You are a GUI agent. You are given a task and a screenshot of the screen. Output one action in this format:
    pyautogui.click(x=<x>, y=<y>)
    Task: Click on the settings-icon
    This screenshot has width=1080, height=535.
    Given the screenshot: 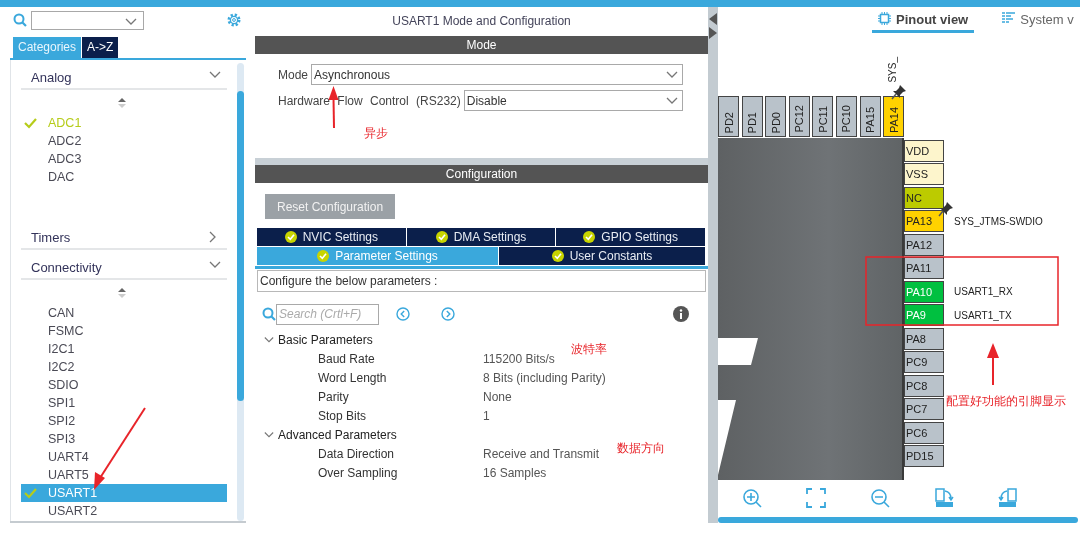 What is the action you would take?
    pyautogui.click(x=234, y=20)
    